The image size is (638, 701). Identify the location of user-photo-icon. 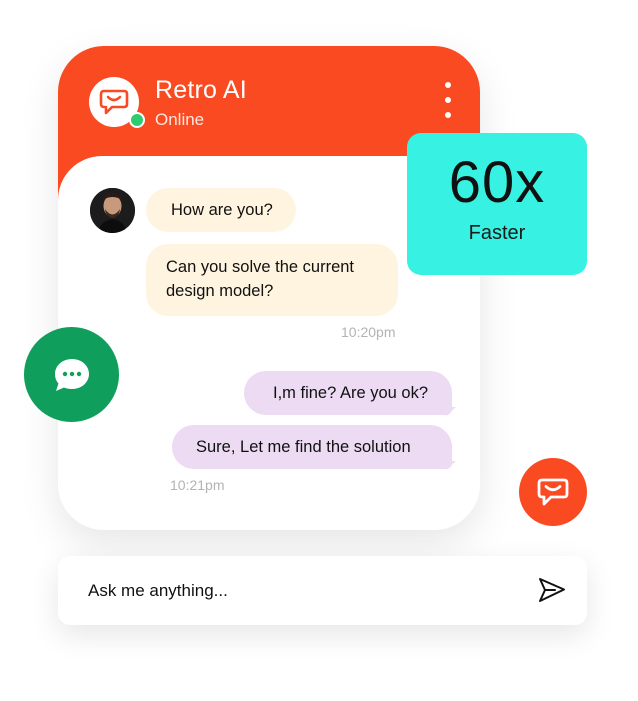
(112, 210).